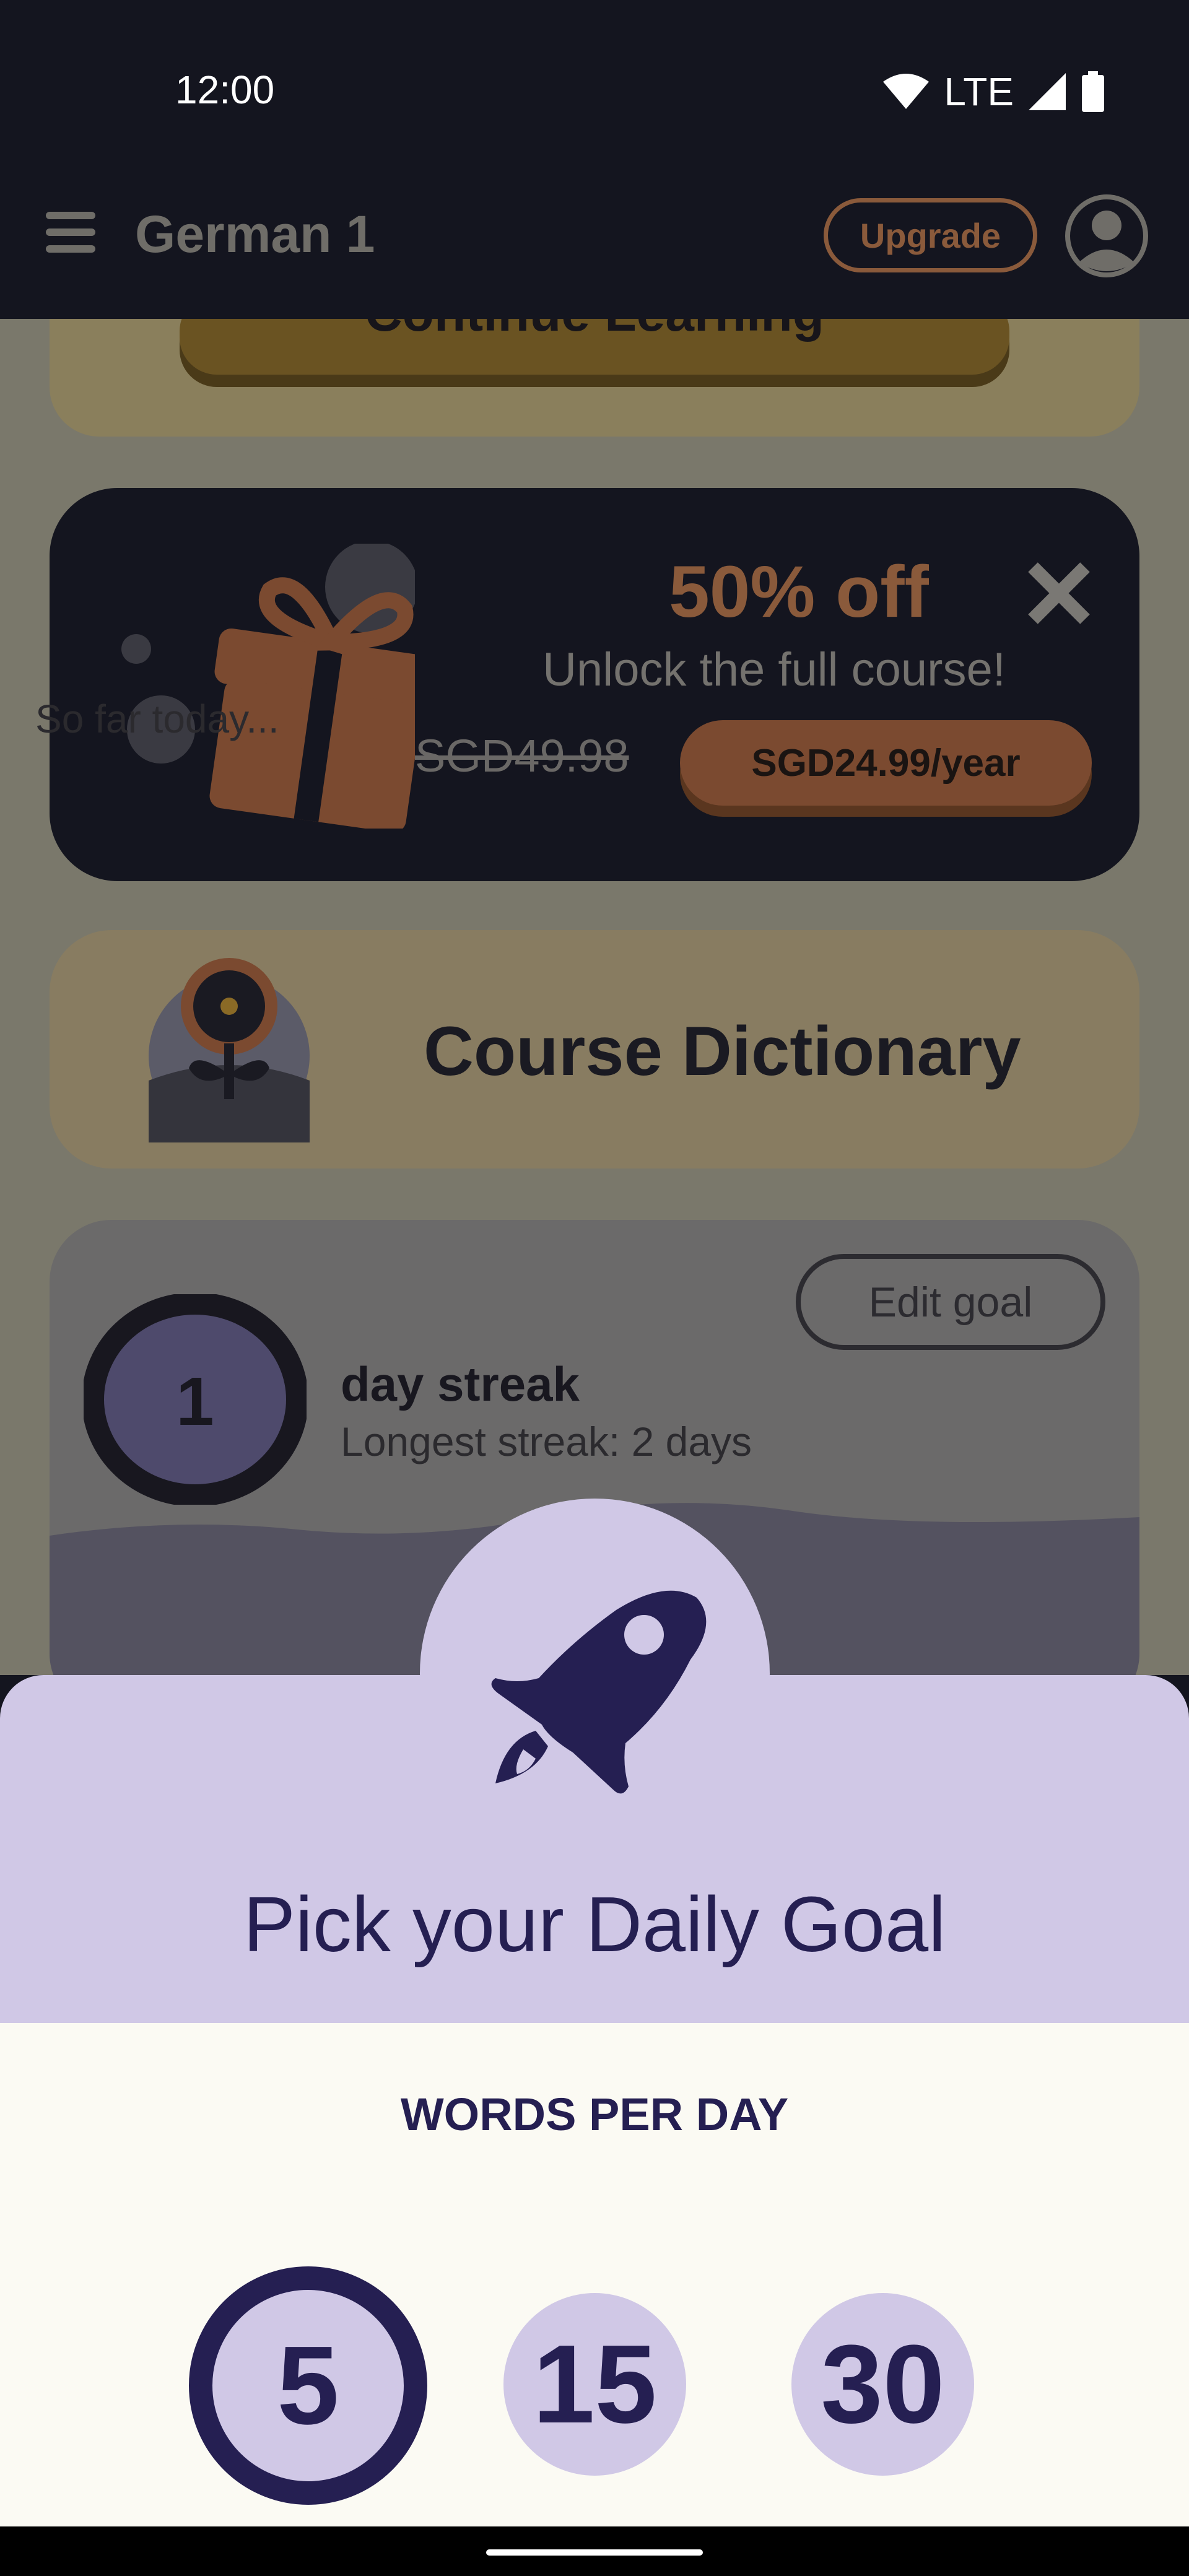 The height and width of the screenshot is (2576, 1189). I want to click on streak-count: 1, so click(195, 1402).